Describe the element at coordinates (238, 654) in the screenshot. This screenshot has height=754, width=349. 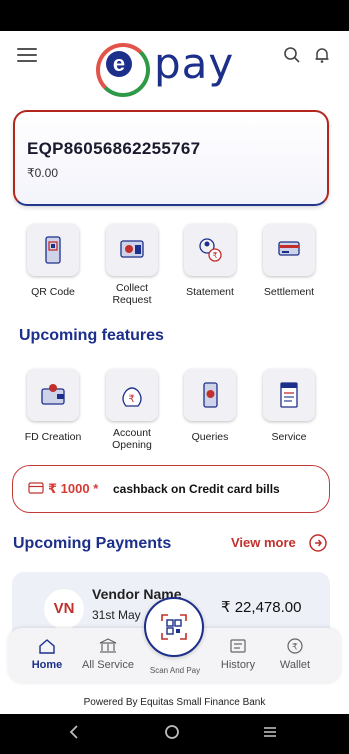
I see `nav-history: History` at that location.